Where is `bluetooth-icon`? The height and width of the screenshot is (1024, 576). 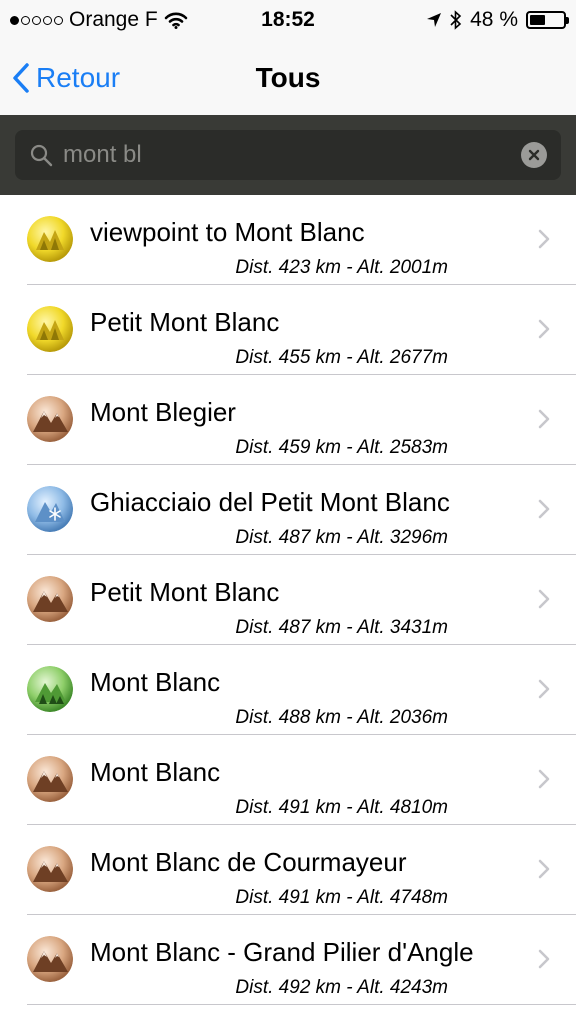 bluetooth-icon is located at coordinates (456, 20).